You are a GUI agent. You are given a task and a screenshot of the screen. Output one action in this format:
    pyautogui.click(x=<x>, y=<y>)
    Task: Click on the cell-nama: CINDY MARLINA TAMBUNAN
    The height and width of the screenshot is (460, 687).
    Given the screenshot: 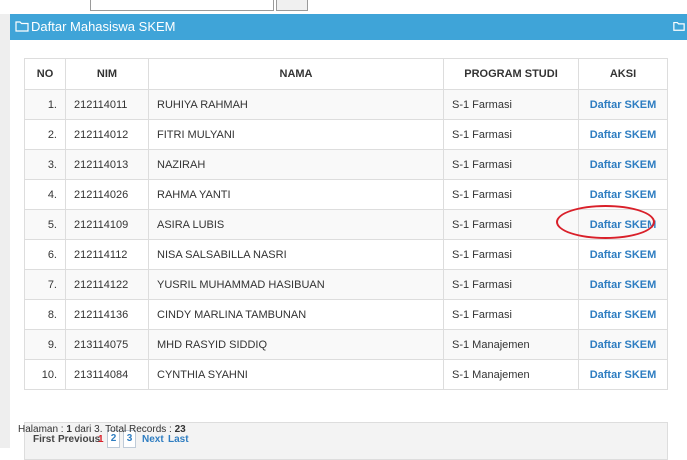 What is the action you would take?
    pyautogui.click(x=296, y=314)
    